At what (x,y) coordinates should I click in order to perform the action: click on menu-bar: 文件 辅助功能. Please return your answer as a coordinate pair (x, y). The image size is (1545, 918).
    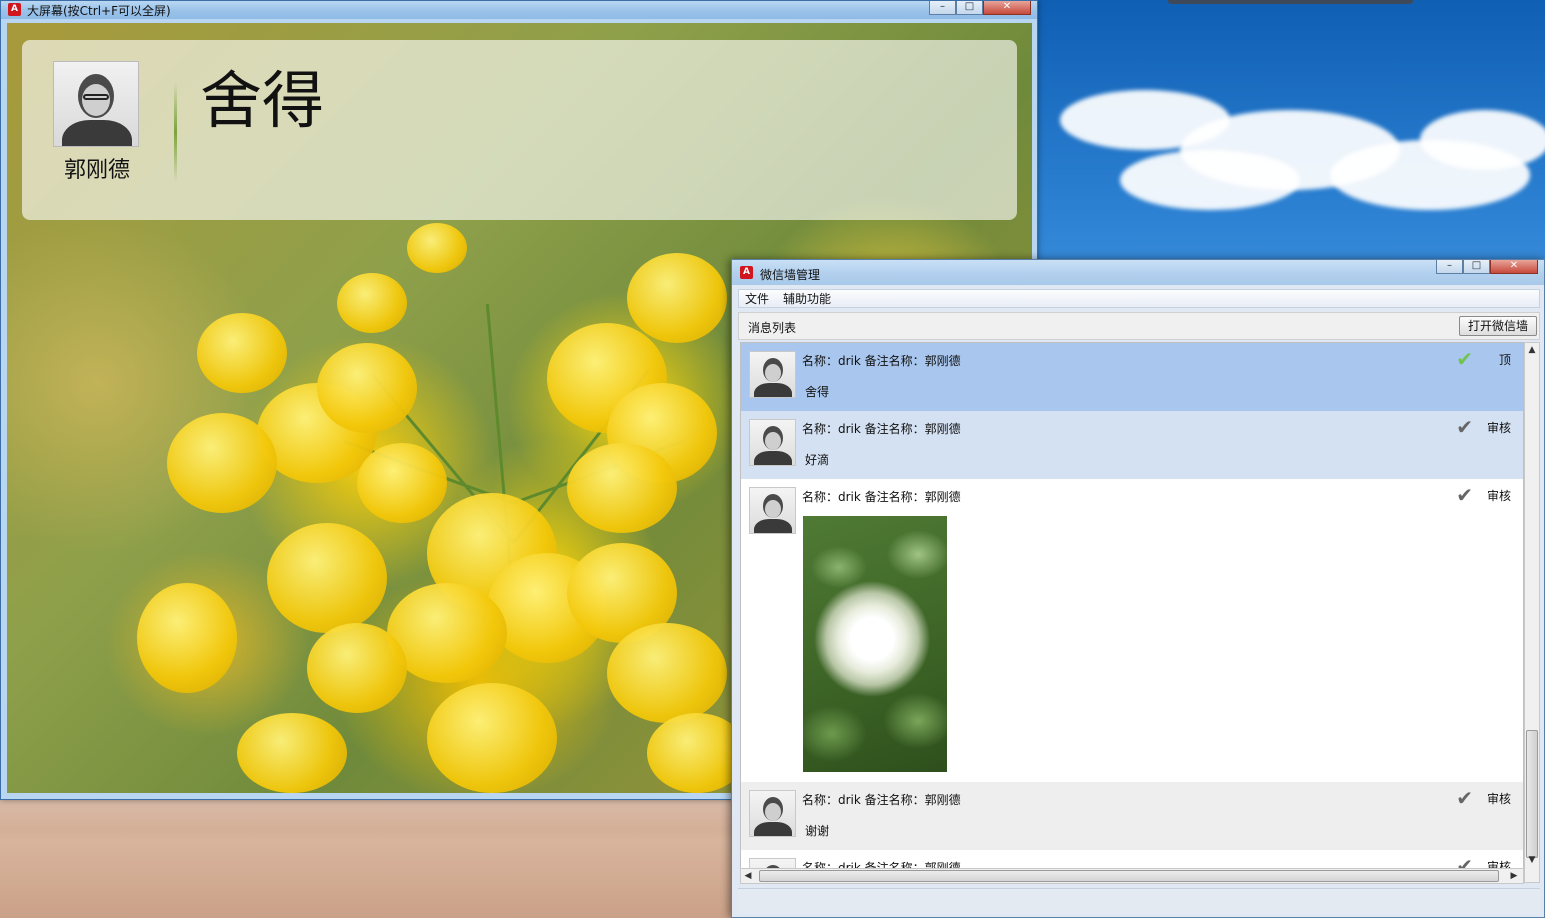
    Looking at the image, I should click on (1139, 298).